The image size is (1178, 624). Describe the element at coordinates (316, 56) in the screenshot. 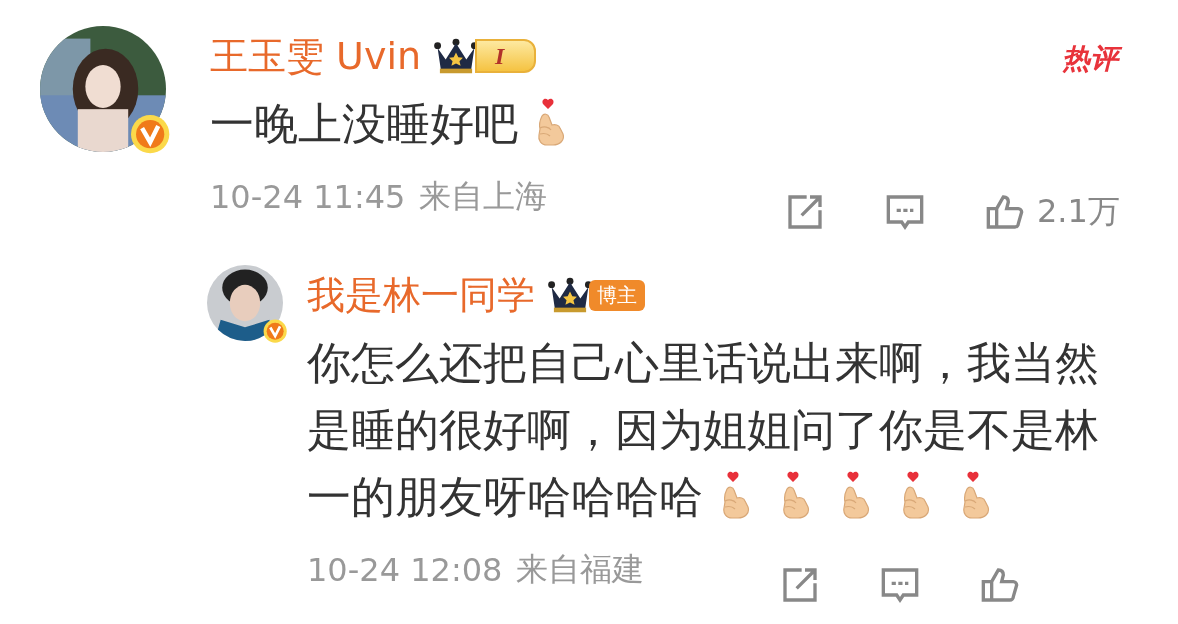

I see `user-name: 王玉雯 Uvin` at that location.